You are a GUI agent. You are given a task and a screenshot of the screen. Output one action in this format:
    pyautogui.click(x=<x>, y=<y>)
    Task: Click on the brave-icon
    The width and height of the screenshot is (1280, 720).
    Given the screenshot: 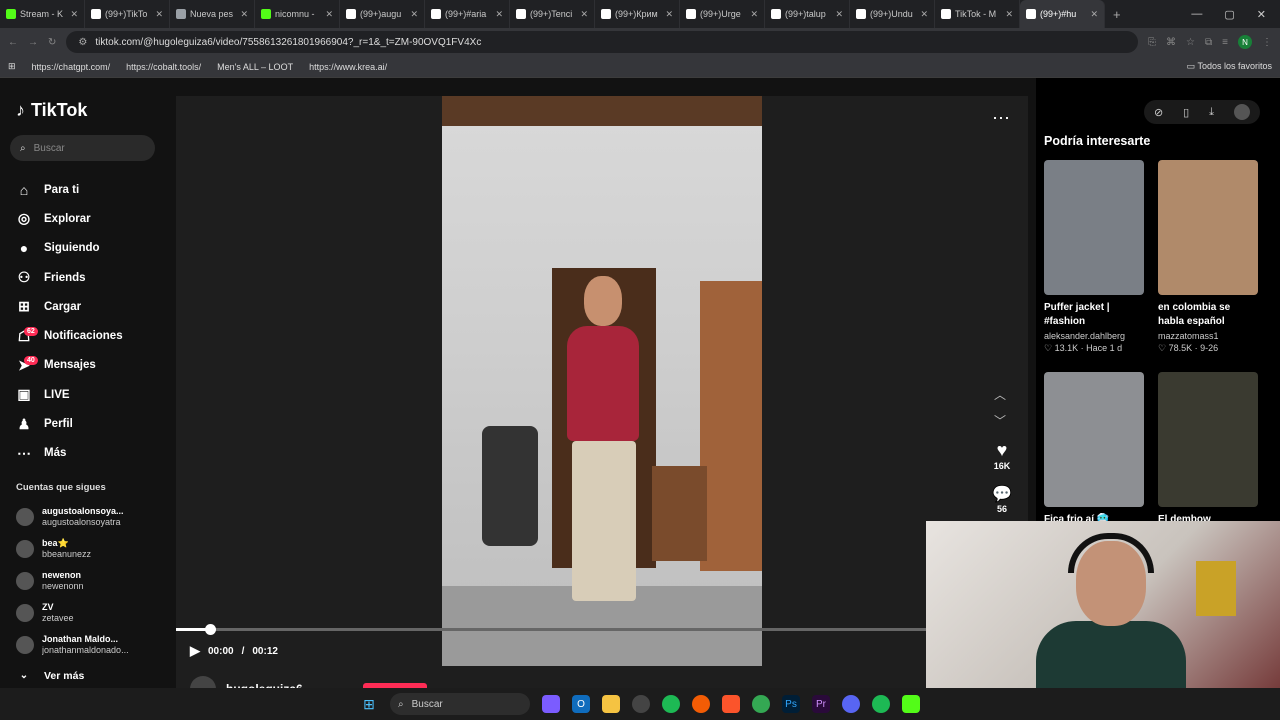 What is the action you would take?
    pyautogui.click(x=731, y=704)
    